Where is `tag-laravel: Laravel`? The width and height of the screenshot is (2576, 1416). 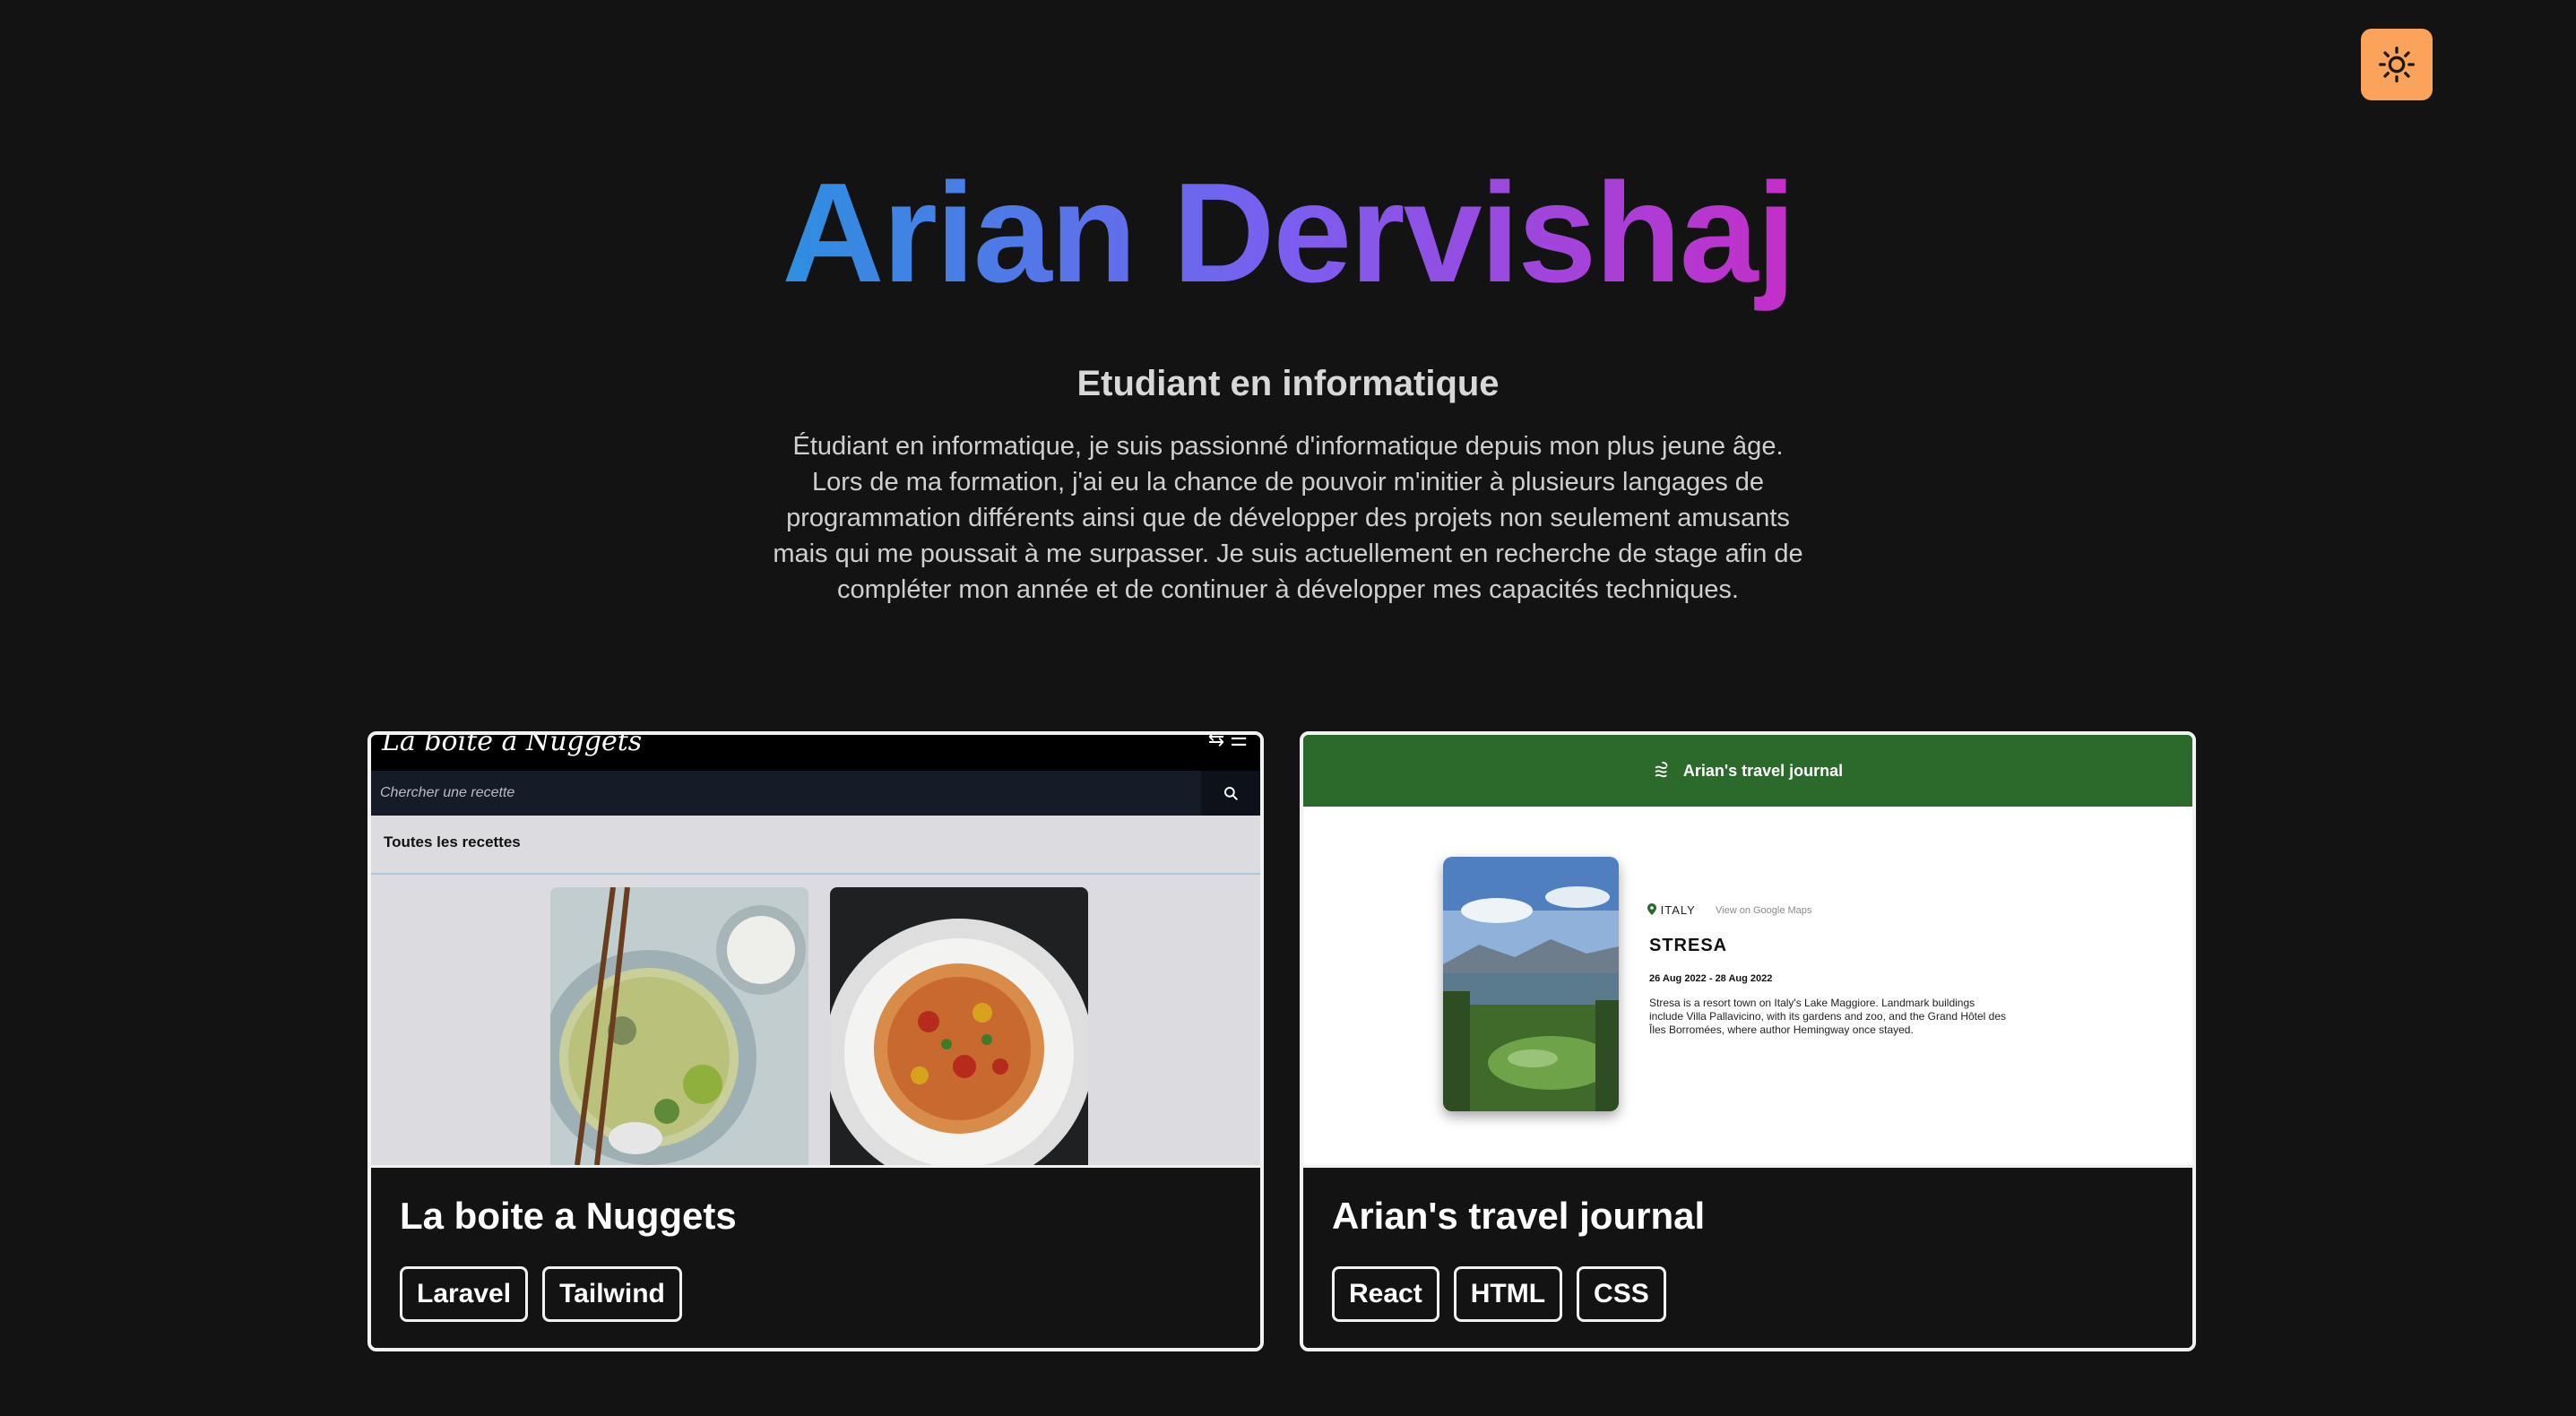
tag-laravel: Laravel is located at coordinates (464, 1294).